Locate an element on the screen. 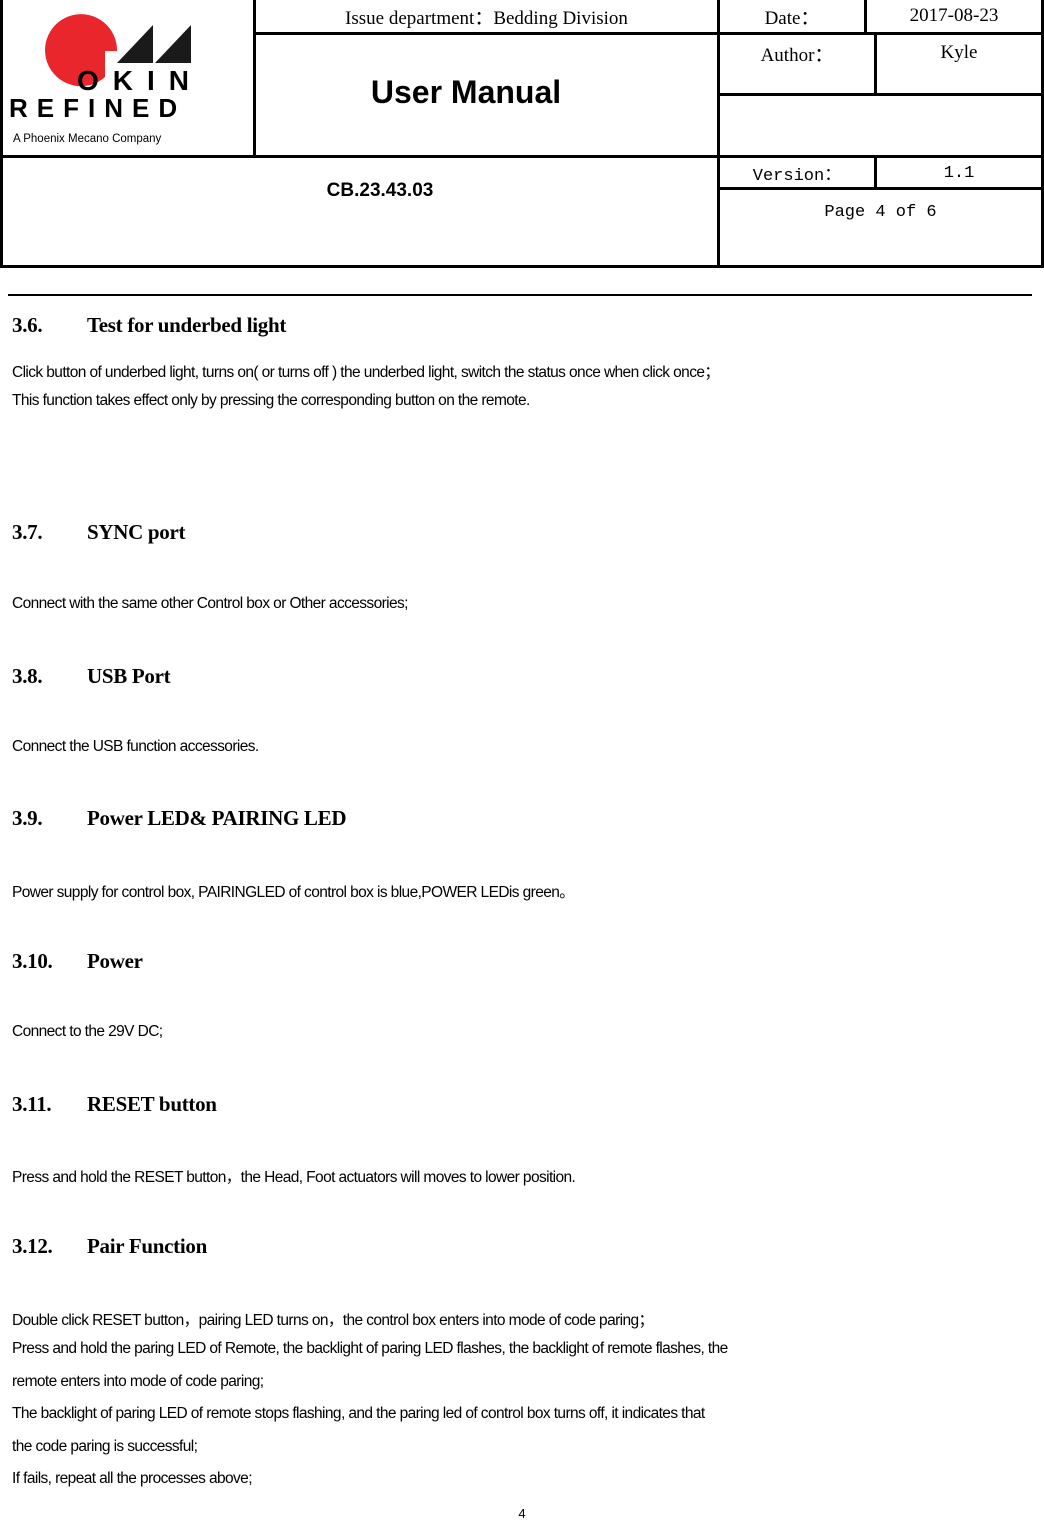  section-heading: 3.12. Pair Function is located at coordinates (109, 1246).